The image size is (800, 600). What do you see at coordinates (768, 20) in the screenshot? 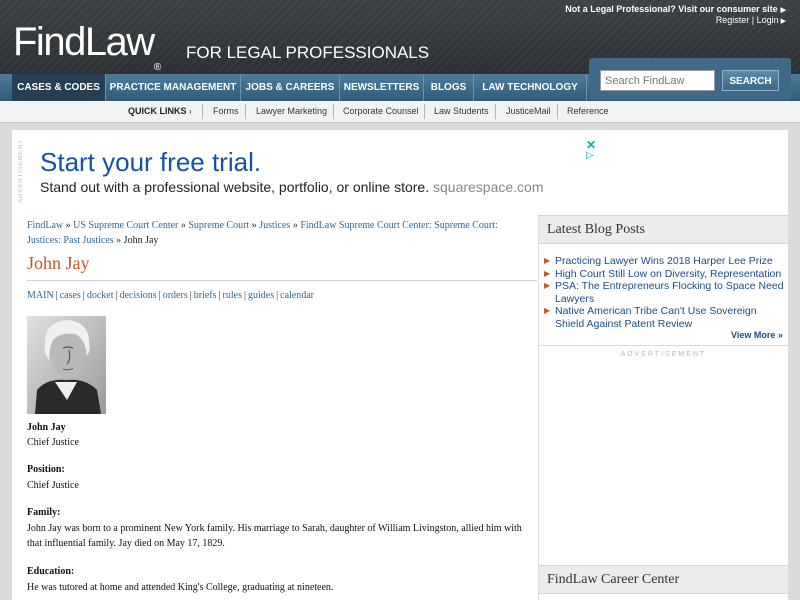
I see `login-link: Login` at bounding box center [768, 20].